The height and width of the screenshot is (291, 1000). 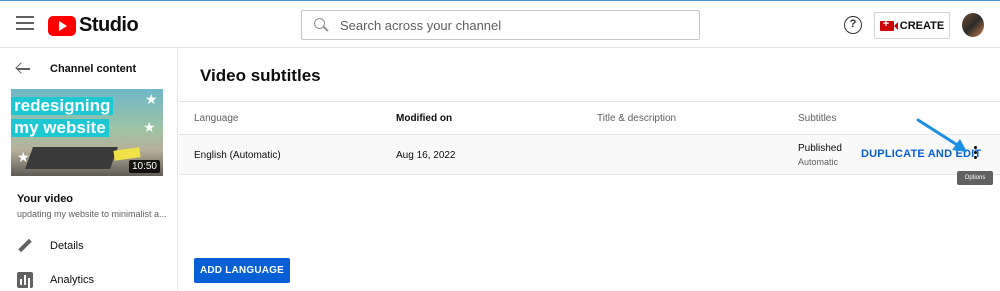 I want to click on annotation-arrow-icon, so click(x=941, y=135).